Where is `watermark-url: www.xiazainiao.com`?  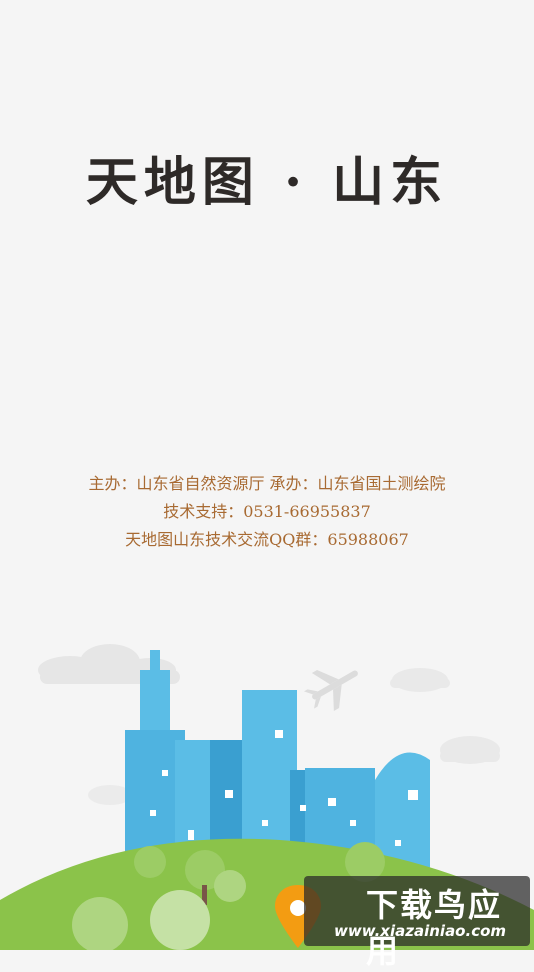 watermark-url: www.xiazainiao.com is located at coordinates (420, 931).